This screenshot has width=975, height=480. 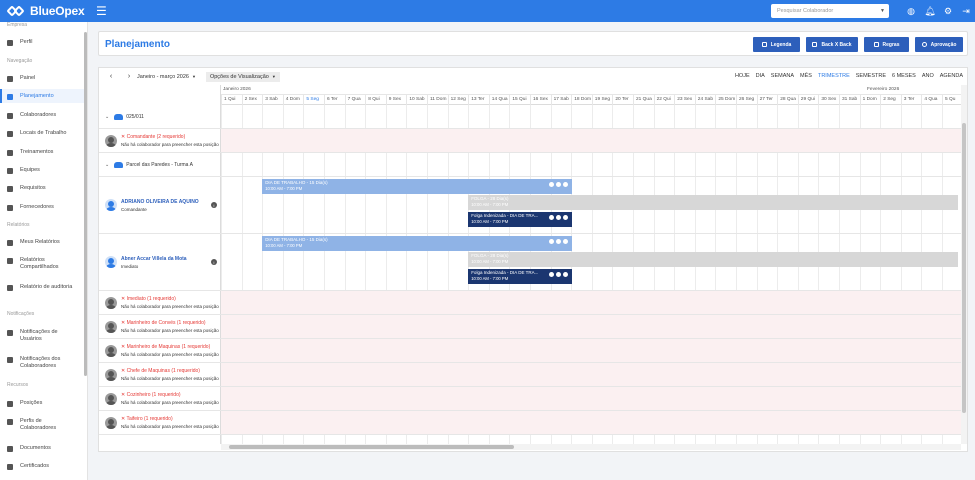 What do you see at coordinates (163, 371) in the screenshot?
I see `requirement-title: Chefe de Maquinas (1 requerido)` at bounding box center [163, 371].